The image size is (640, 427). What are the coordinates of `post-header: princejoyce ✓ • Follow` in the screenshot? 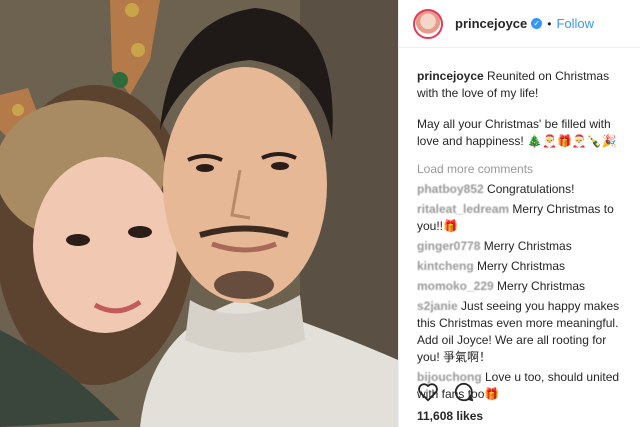 It's located at (519, 24).